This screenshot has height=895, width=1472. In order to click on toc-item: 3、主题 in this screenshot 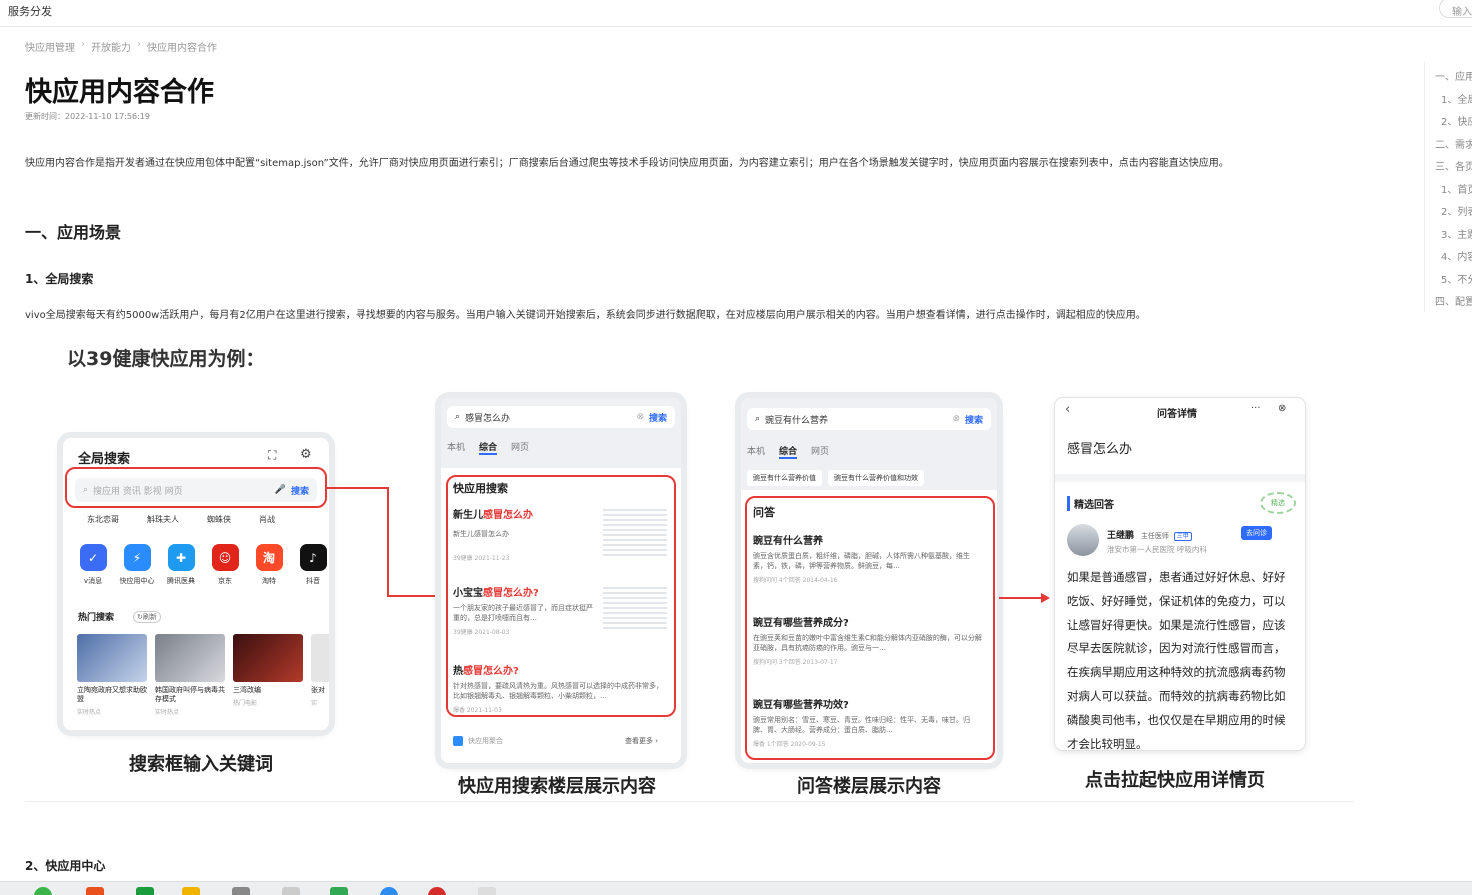, I will do `click(1448, 231)`.